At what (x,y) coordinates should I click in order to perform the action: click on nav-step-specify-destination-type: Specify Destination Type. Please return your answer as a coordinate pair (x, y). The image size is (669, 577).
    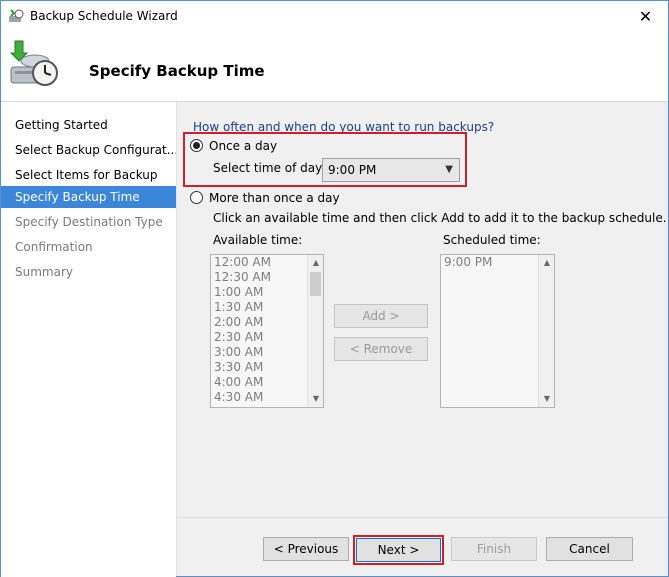
    Looking at the image, I should click on (89, 222).